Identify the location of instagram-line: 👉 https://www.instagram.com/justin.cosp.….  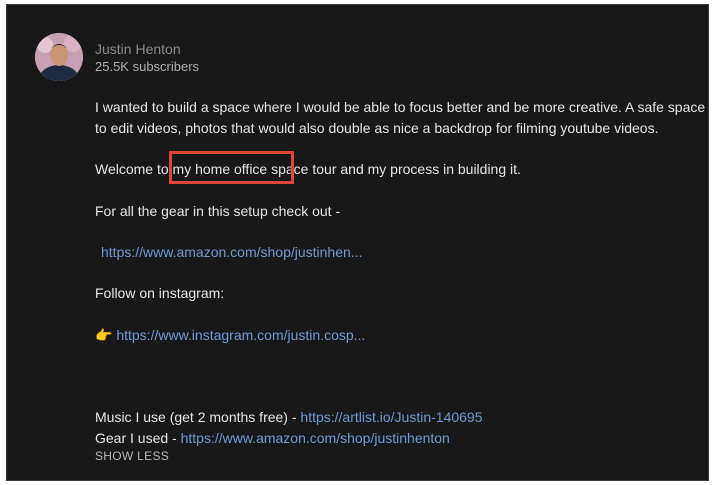
(400, 335).